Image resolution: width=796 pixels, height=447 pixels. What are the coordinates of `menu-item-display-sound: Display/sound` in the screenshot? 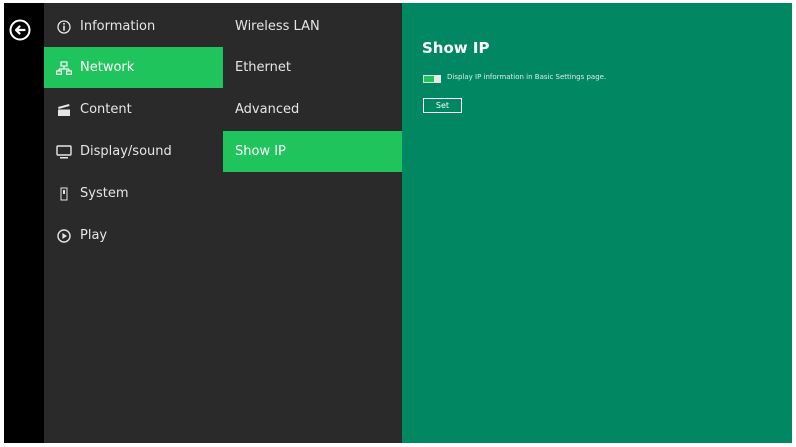 It's located at (133, 151).